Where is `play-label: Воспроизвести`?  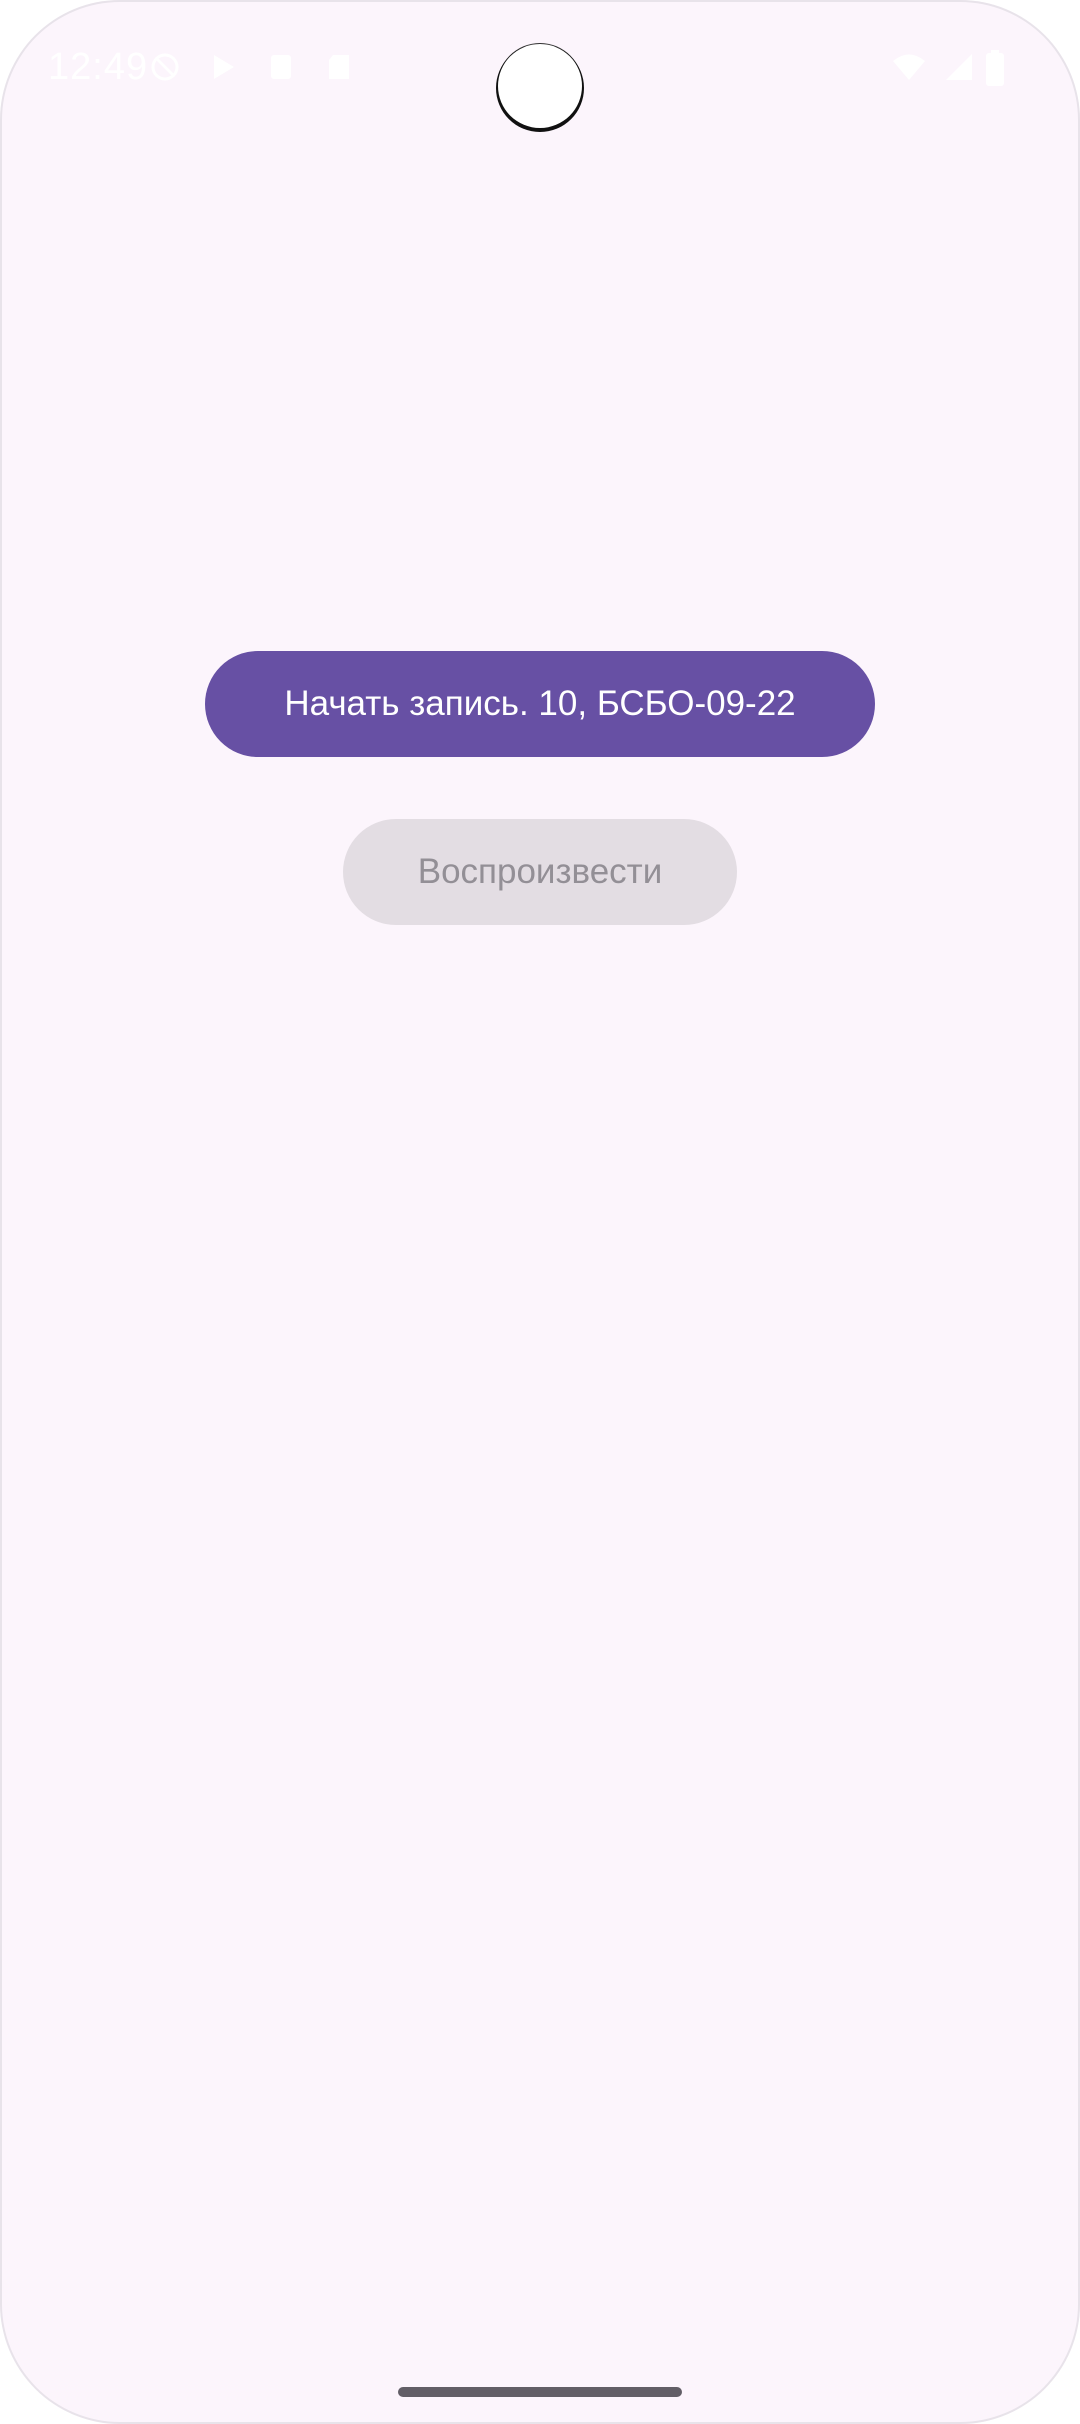
play-label: Воспроизвести is located at coordinates (540, 871).